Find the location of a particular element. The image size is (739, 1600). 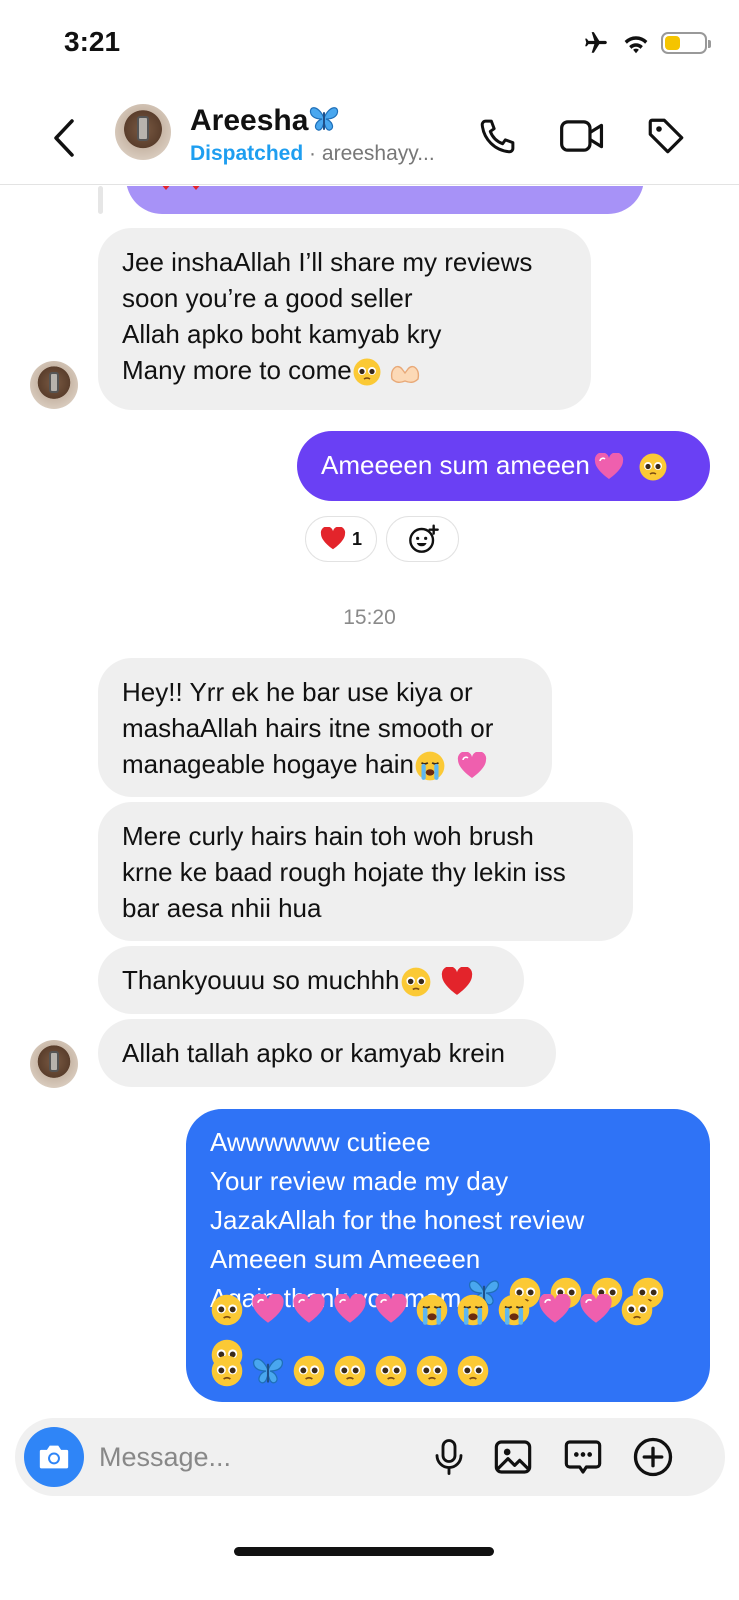

avatar is located at coordinates (143, 132).